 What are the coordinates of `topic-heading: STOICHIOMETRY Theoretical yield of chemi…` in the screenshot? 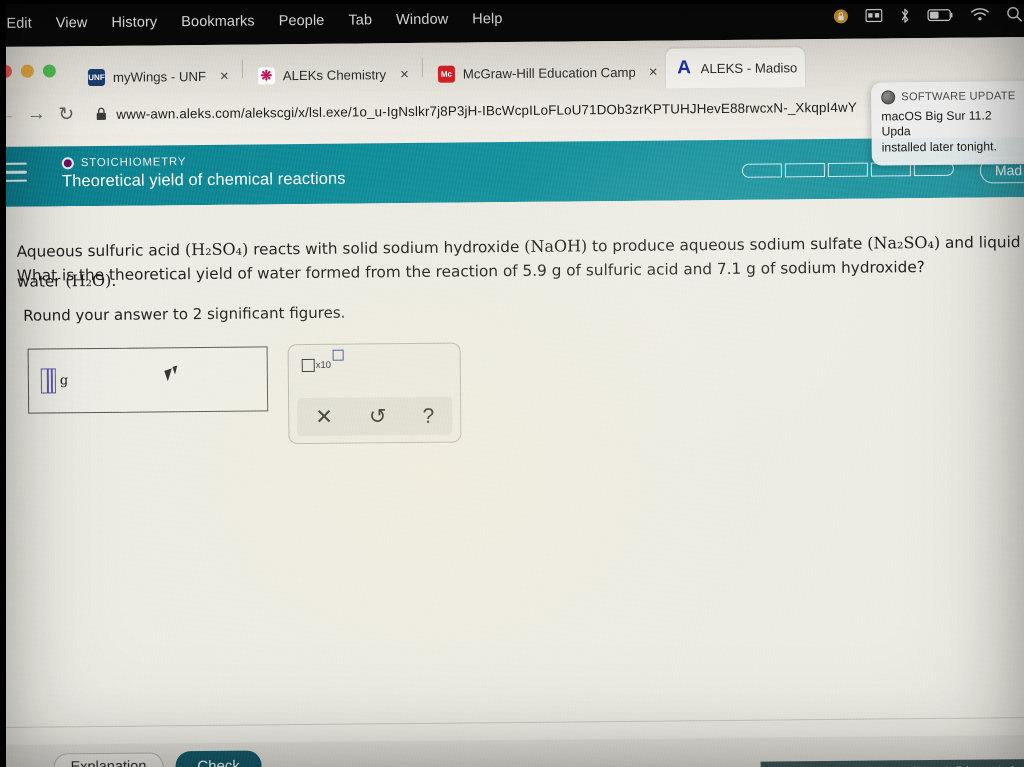 It's located at (203, 173).